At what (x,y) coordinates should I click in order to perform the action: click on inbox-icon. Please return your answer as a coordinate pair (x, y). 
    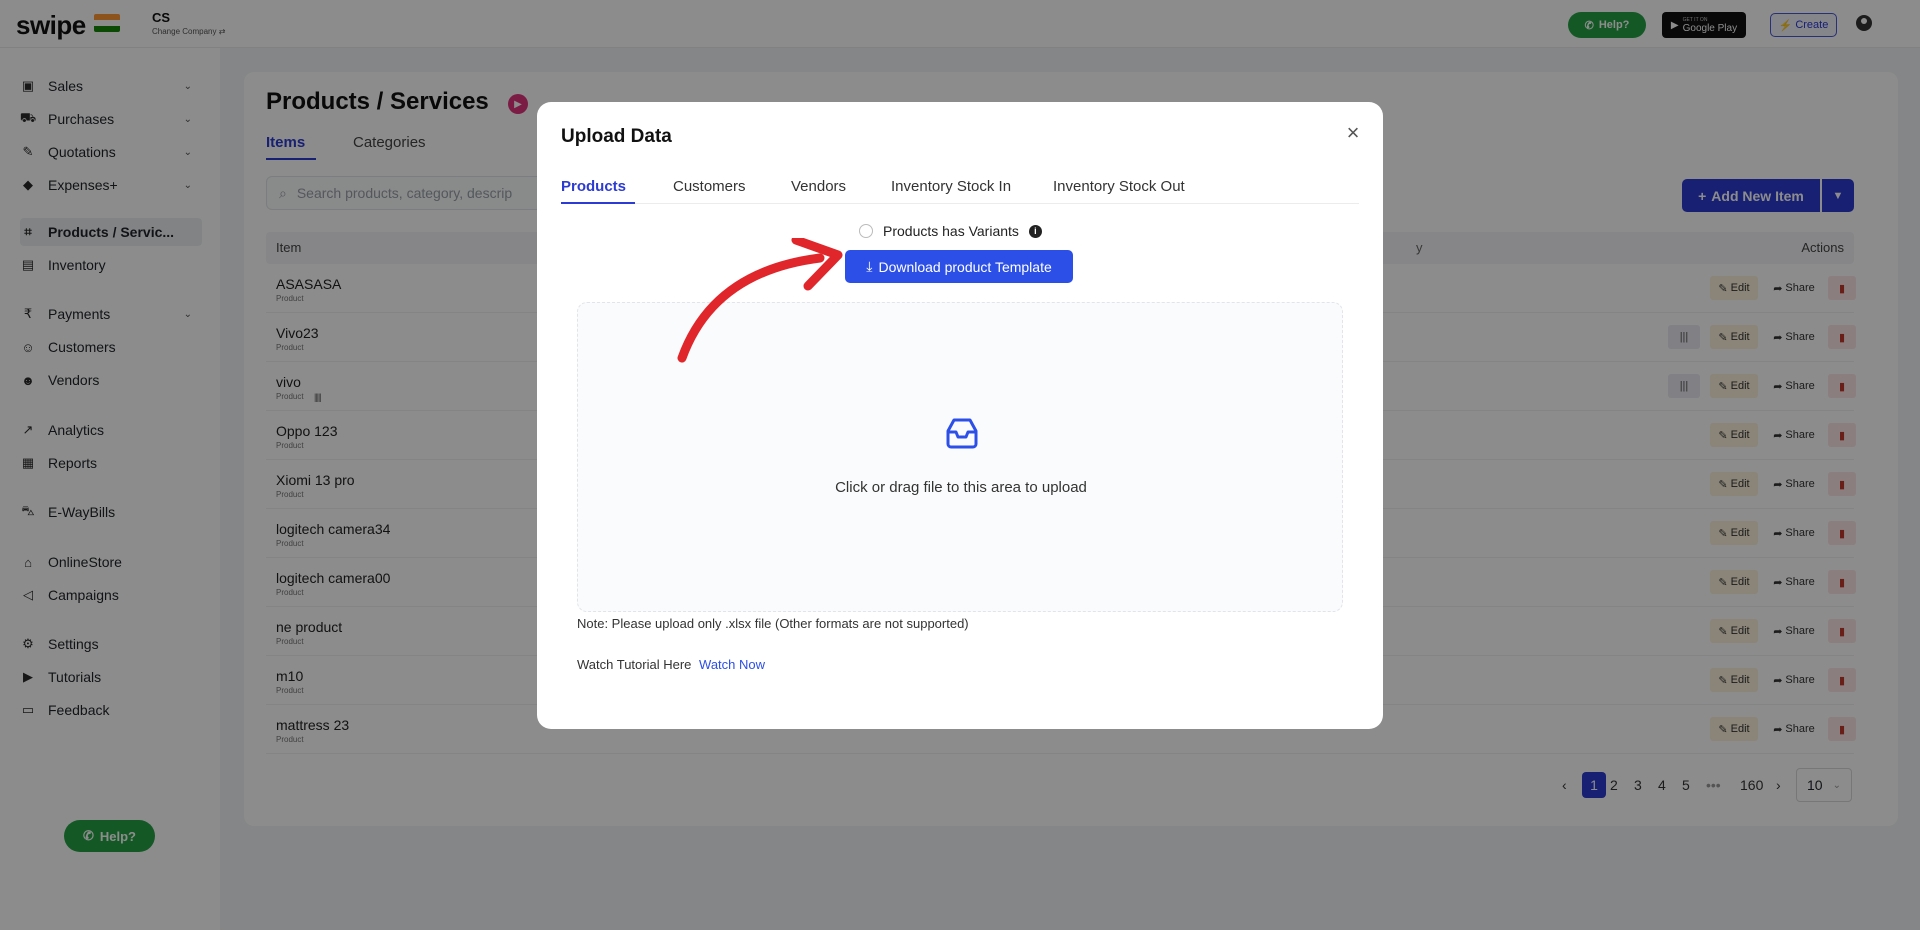
    Looking at the image, I should click on (962, 433).